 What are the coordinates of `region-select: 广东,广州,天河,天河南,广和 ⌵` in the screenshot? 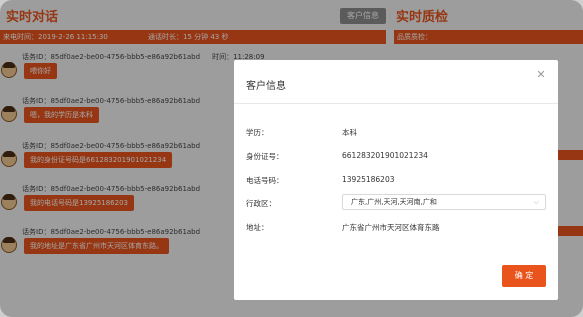 It's located at (444, 202).